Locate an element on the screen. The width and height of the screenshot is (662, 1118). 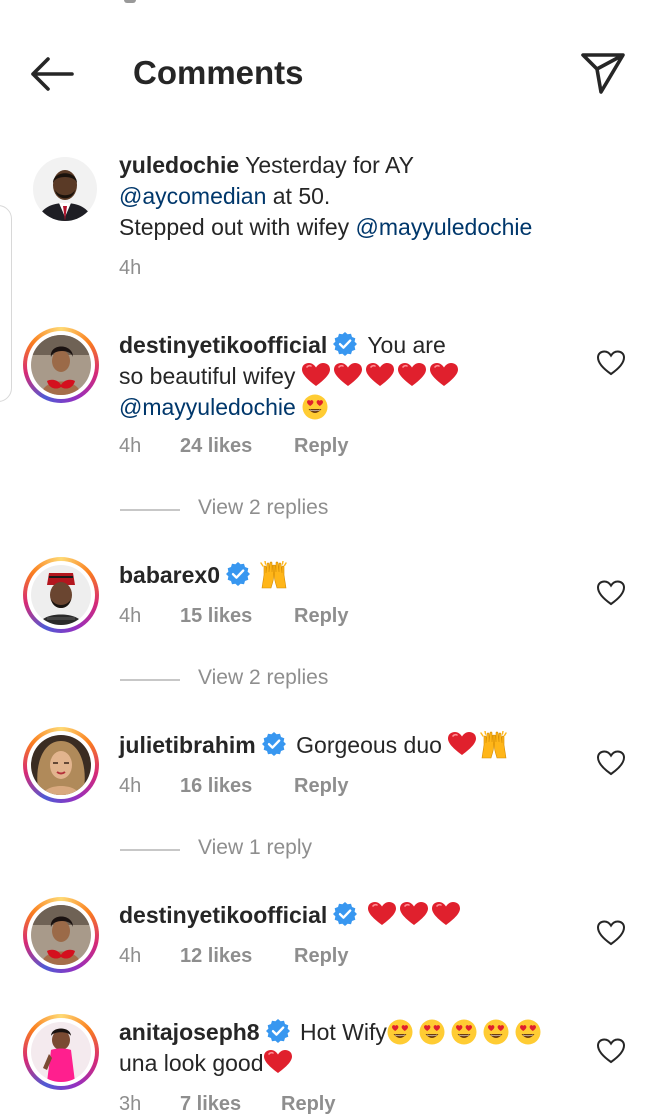
comment-text: Hot Wify is located at coordinates (343, 1032).